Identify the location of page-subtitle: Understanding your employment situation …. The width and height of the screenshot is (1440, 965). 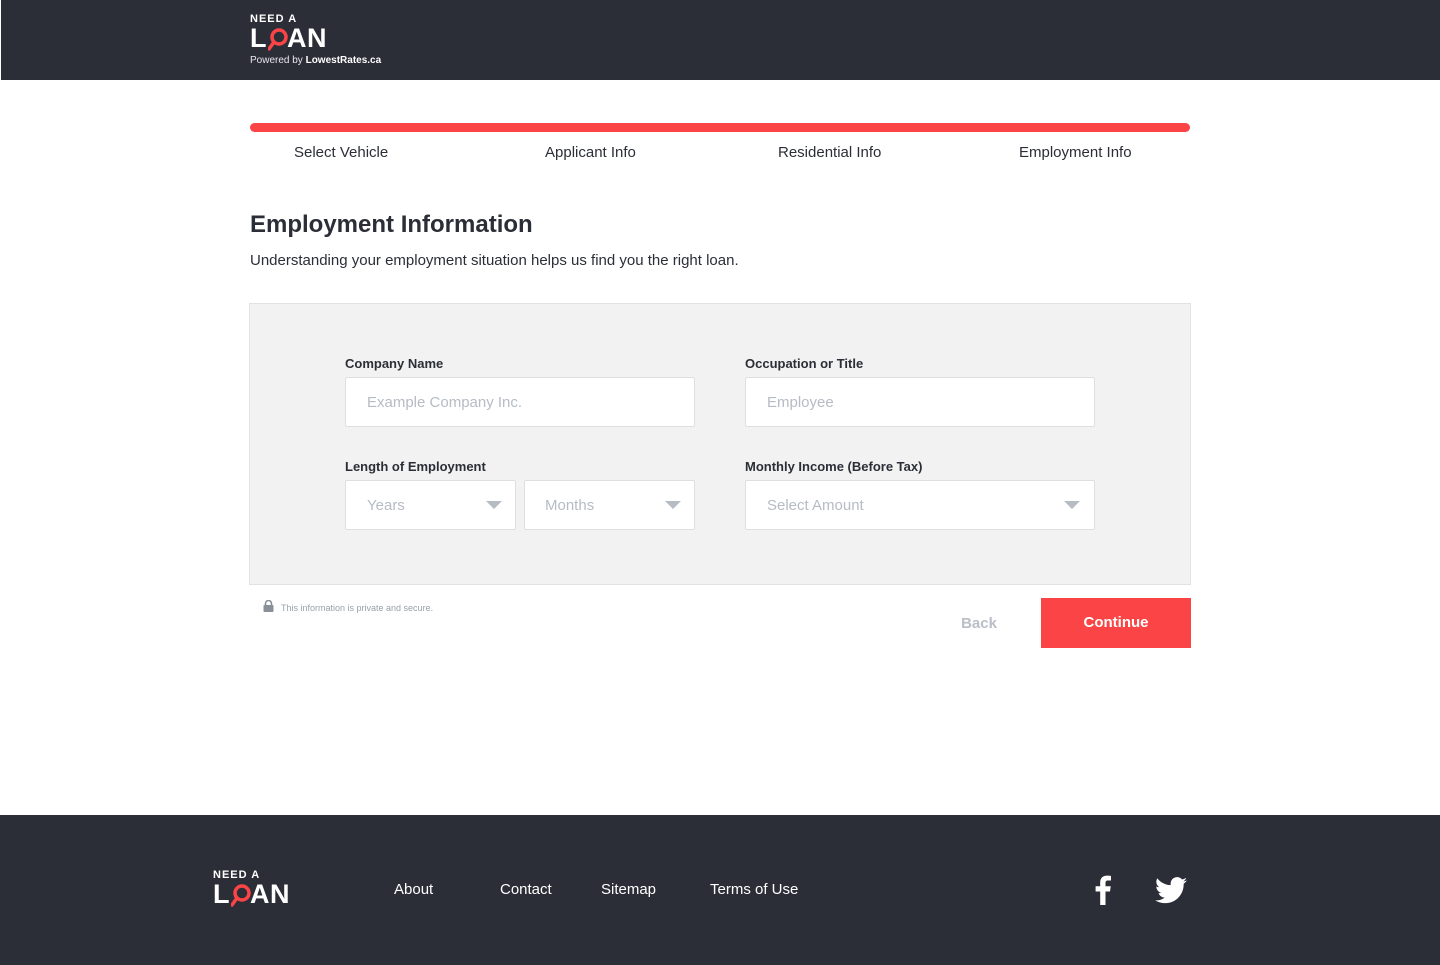
(494, 260).